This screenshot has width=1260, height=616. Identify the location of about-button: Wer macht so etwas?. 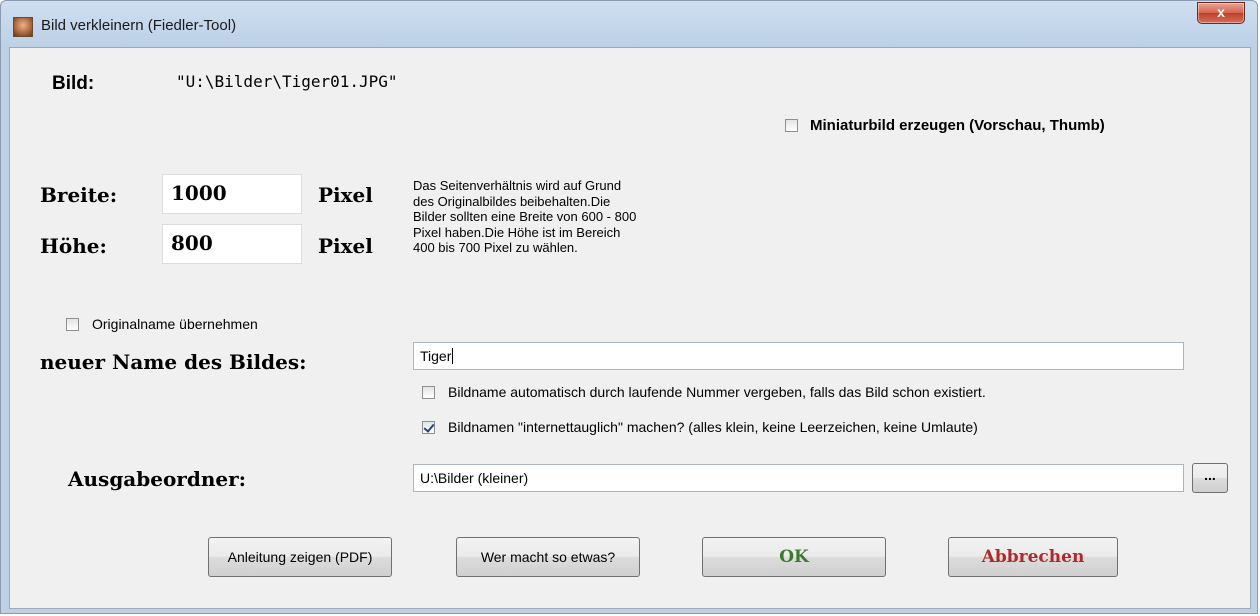
(548, 557).